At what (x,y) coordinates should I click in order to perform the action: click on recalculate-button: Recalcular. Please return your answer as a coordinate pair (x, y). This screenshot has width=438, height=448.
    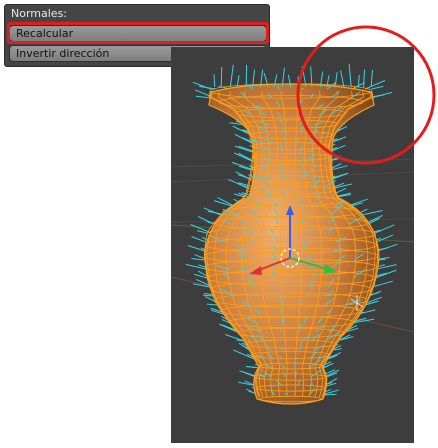
    Looking at the image, I should click on (138, 33).